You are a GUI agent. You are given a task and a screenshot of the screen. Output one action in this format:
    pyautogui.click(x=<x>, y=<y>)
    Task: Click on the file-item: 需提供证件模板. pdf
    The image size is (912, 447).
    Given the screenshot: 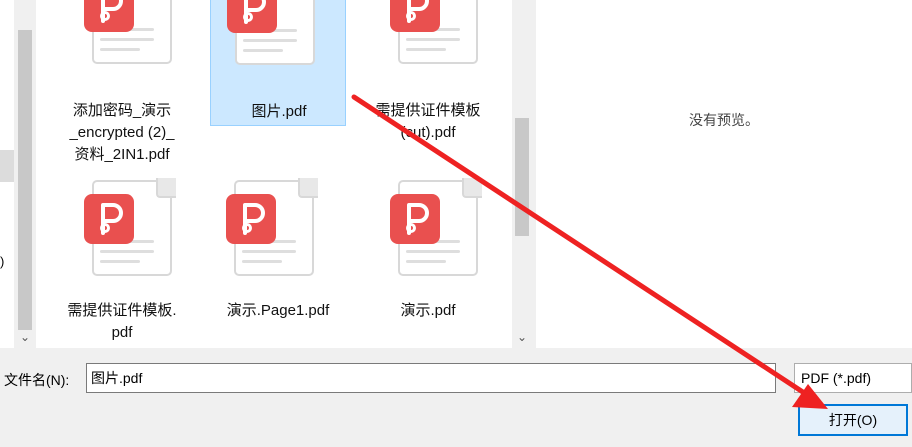 What is the action you would take?
    pyautogui.click(x=122, y=263)
    